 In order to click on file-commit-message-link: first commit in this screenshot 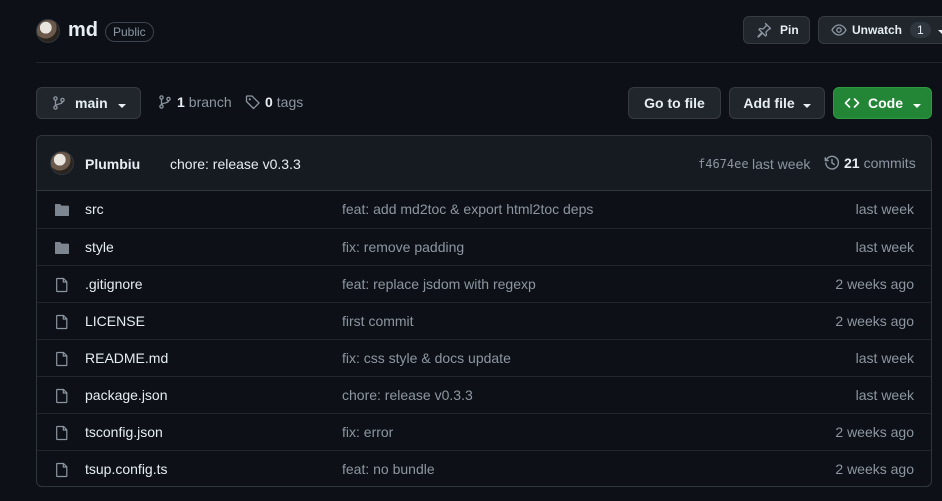, I will do `click(378, 321)`.